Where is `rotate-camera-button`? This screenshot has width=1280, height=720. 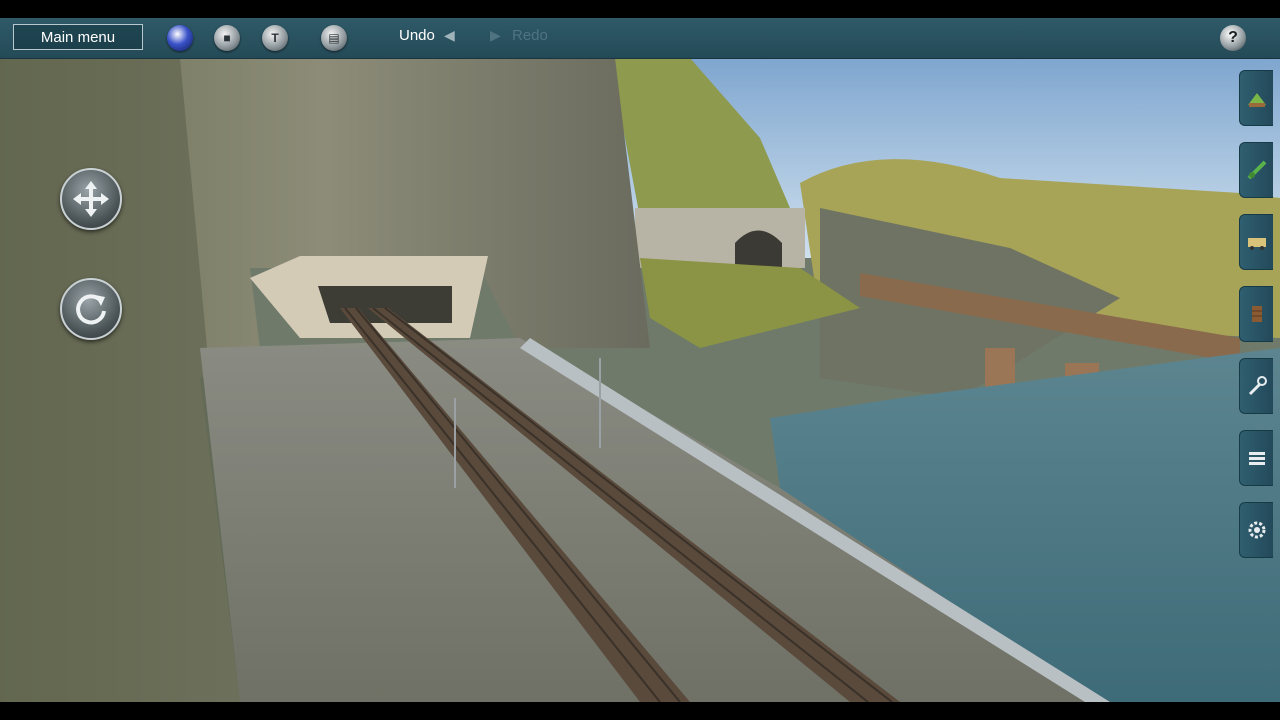
rotate-camera-button is located at coordinates (91, 309).